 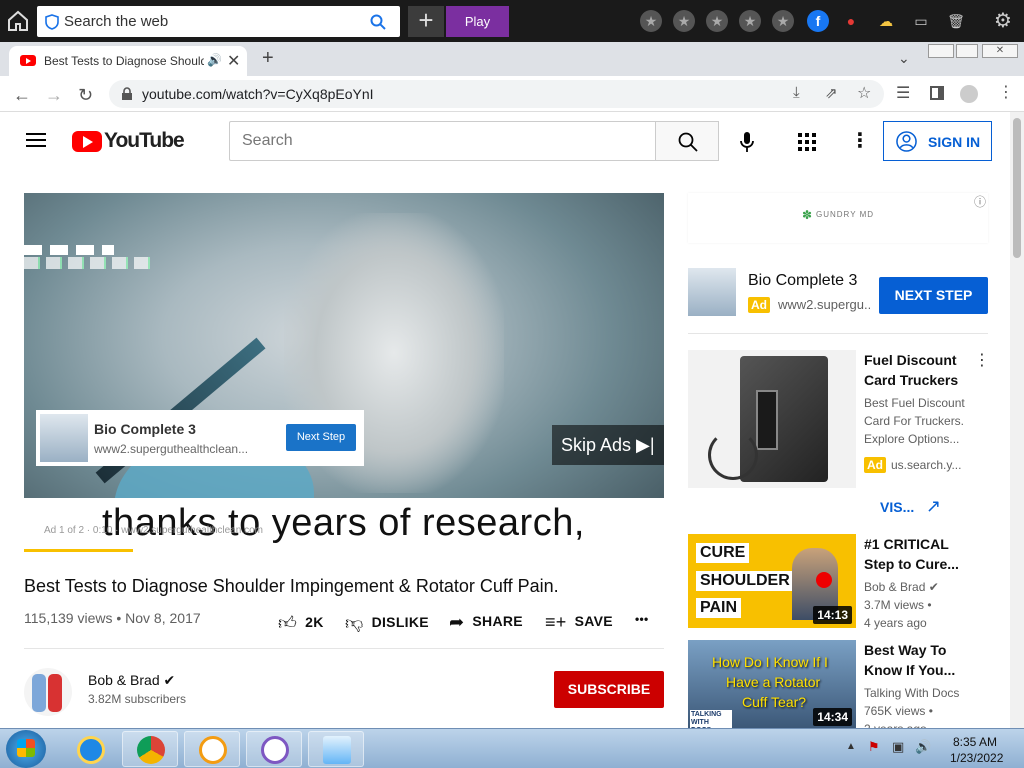 What do you see at coordinates (969, 94) in the screenshot?
I see `profile-icon` at bounding box center [969, 94].